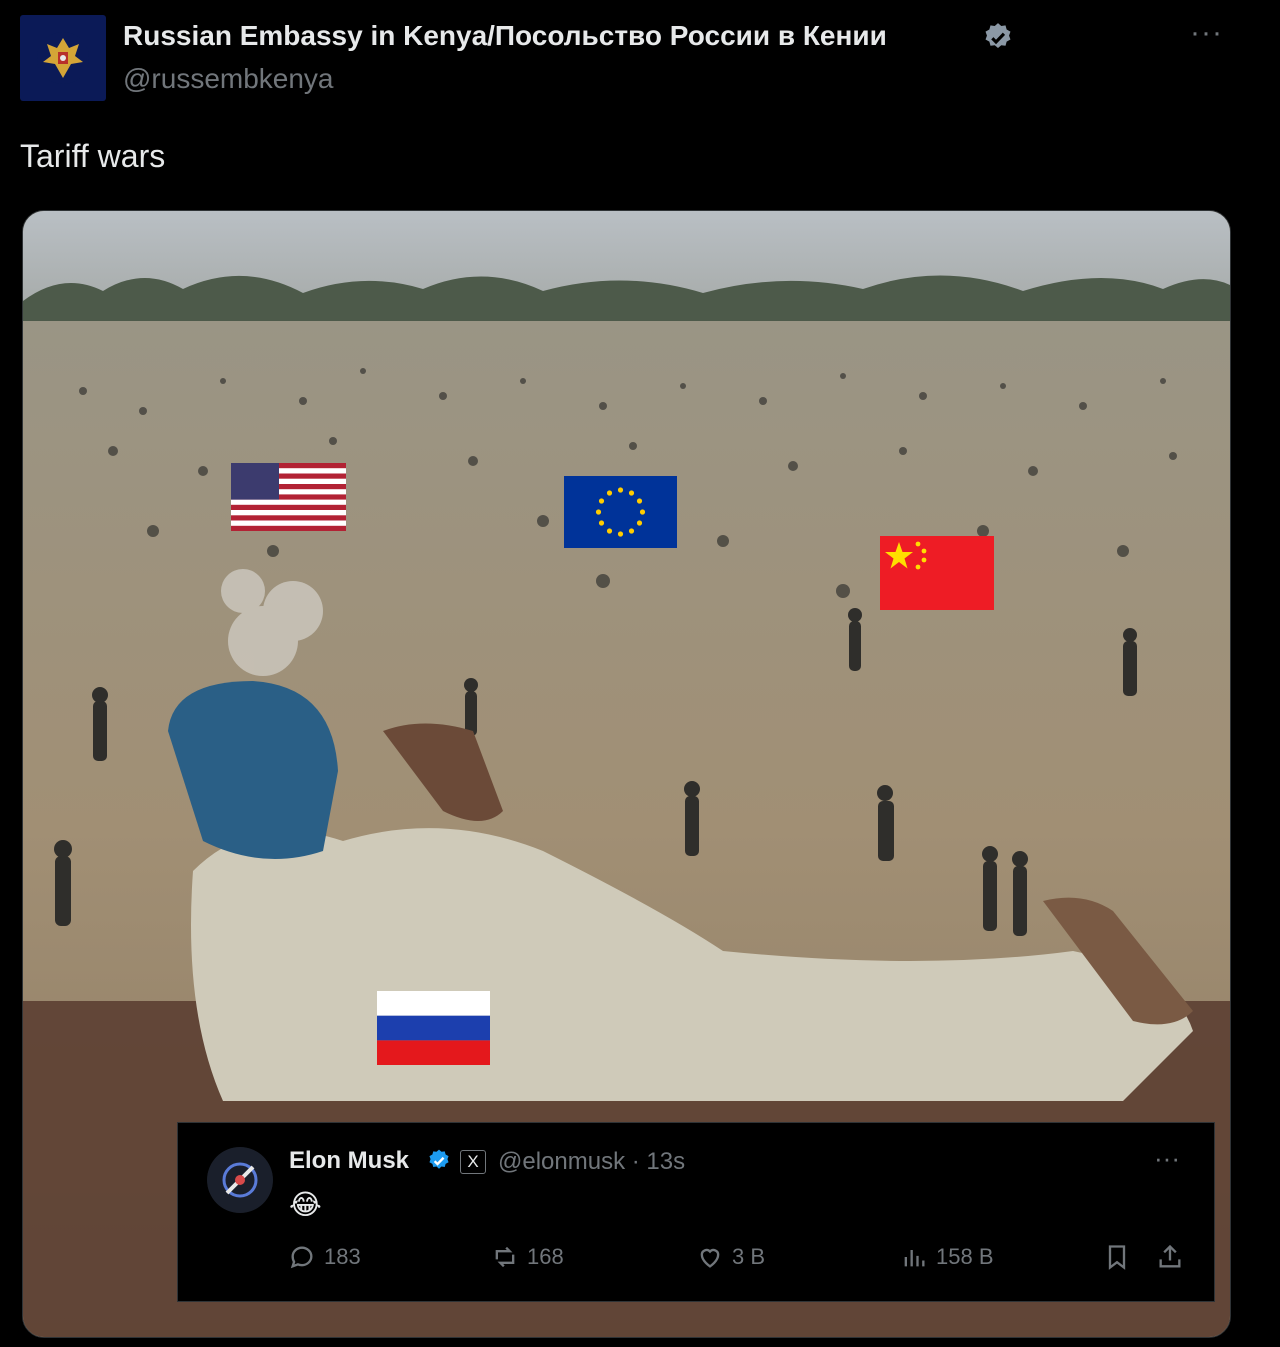 This screenshot has width=1280, height=1347. I want to click on tweet-text: Tariff wars, so click(93, 156).